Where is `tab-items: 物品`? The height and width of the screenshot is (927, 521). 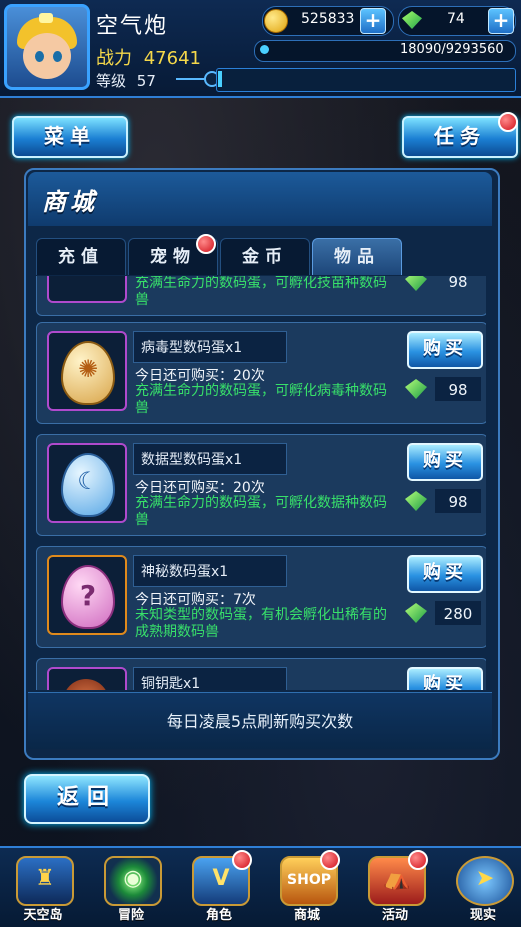 tab-items: 物品 is located at coordinates (357, 256).